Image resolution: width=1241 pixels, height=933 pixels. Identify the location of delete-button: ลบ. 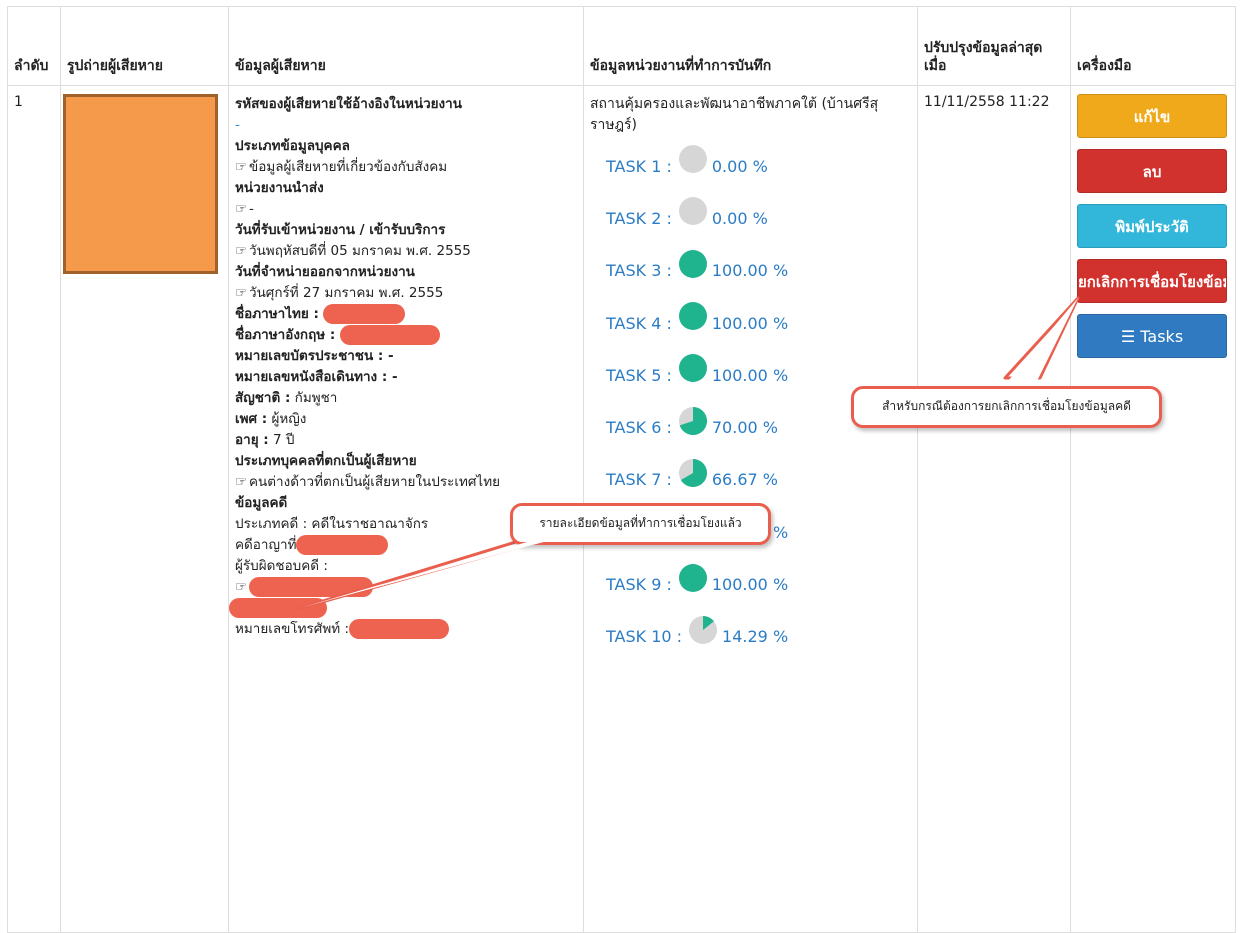
(1152, 171).